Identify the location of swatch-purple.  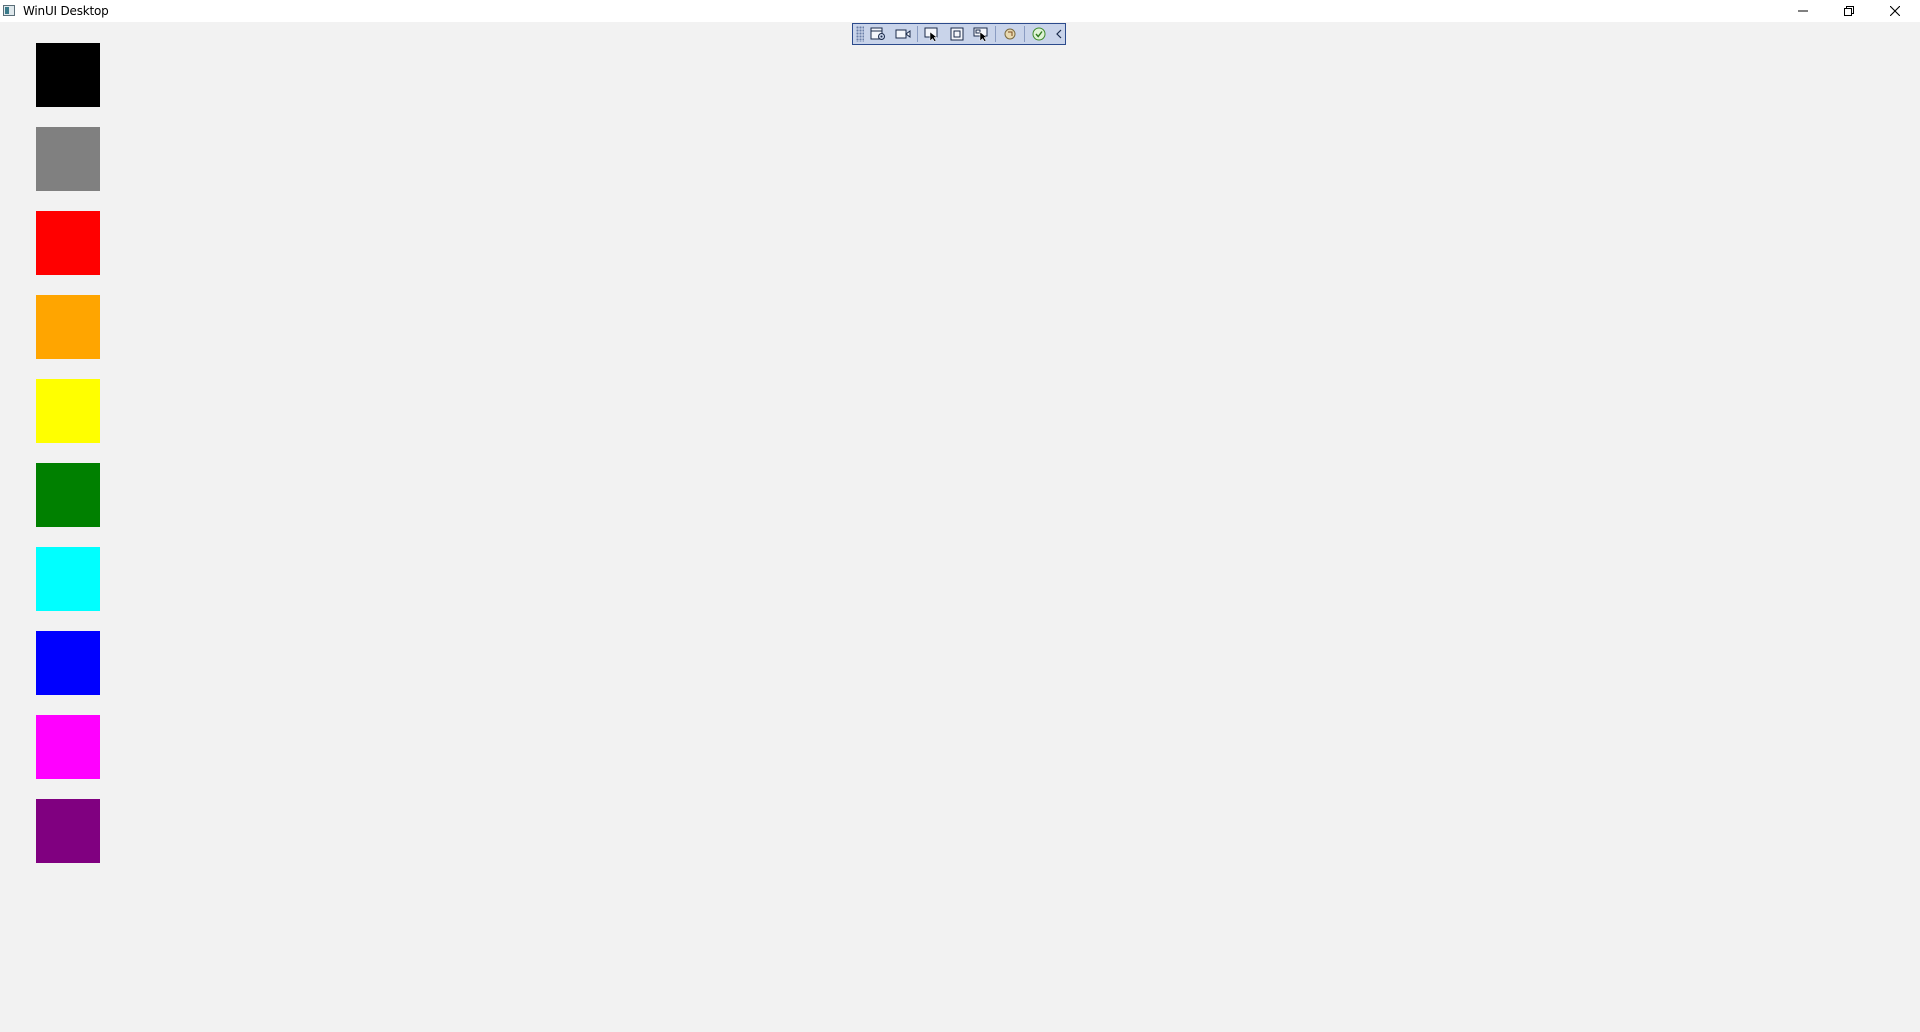
(68, 831).